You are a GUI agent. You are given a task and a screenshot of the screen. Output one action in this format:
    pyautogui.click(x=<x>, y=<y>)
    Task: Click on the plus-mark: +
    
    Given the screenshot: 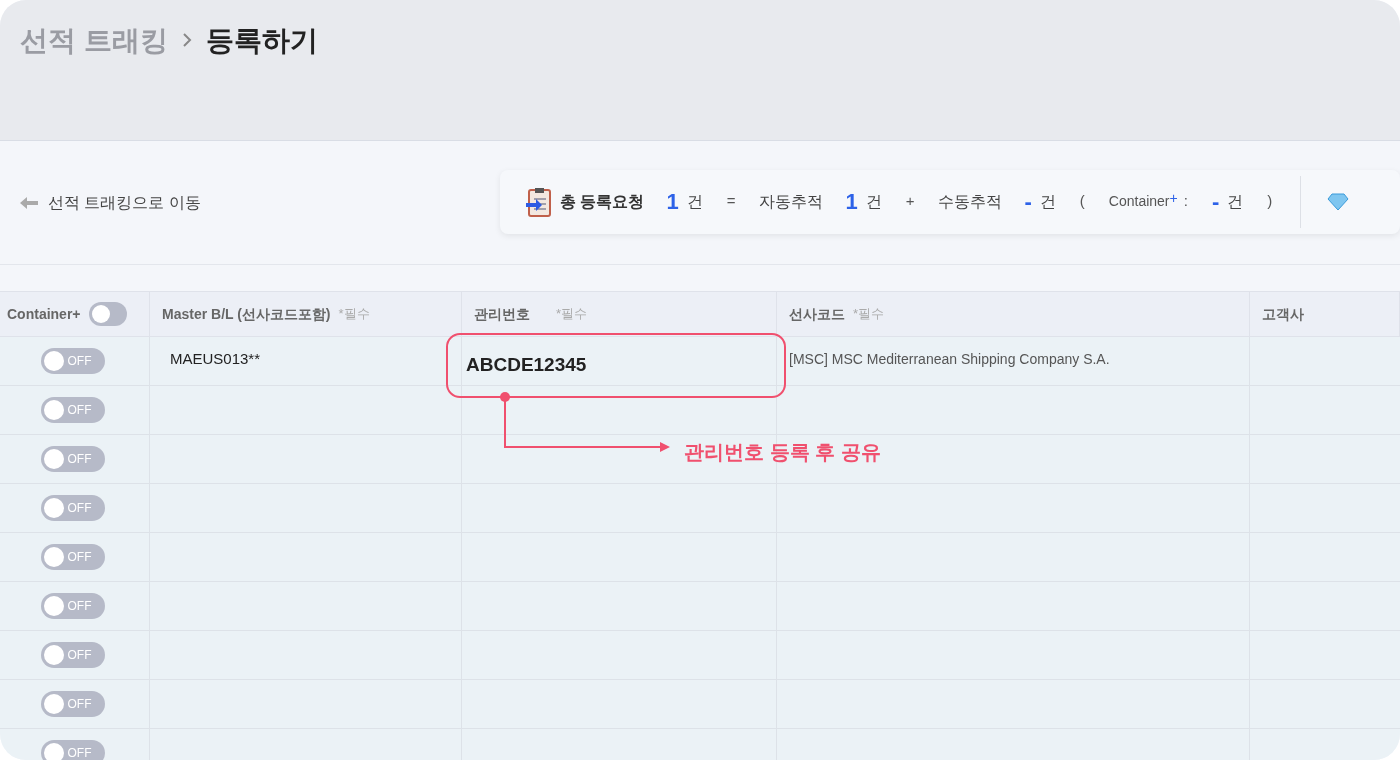 What is the action you would take?
    pyautogui.click(x=1173, y=198)
    